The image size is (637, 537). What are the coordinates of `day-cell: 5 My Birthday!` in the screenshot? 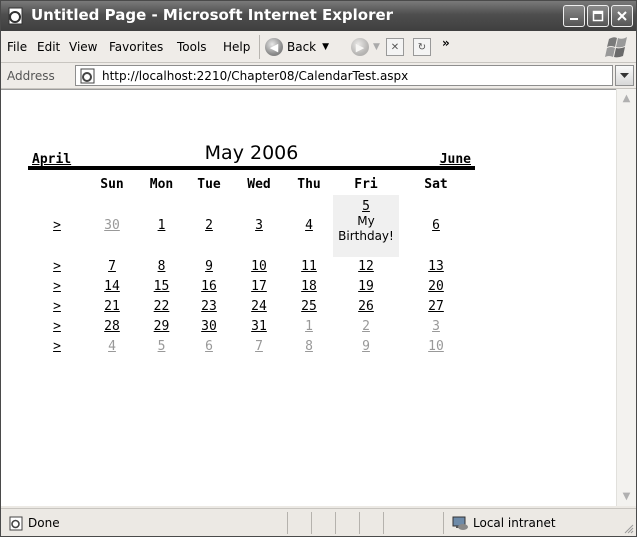 It's located at (366, 226).